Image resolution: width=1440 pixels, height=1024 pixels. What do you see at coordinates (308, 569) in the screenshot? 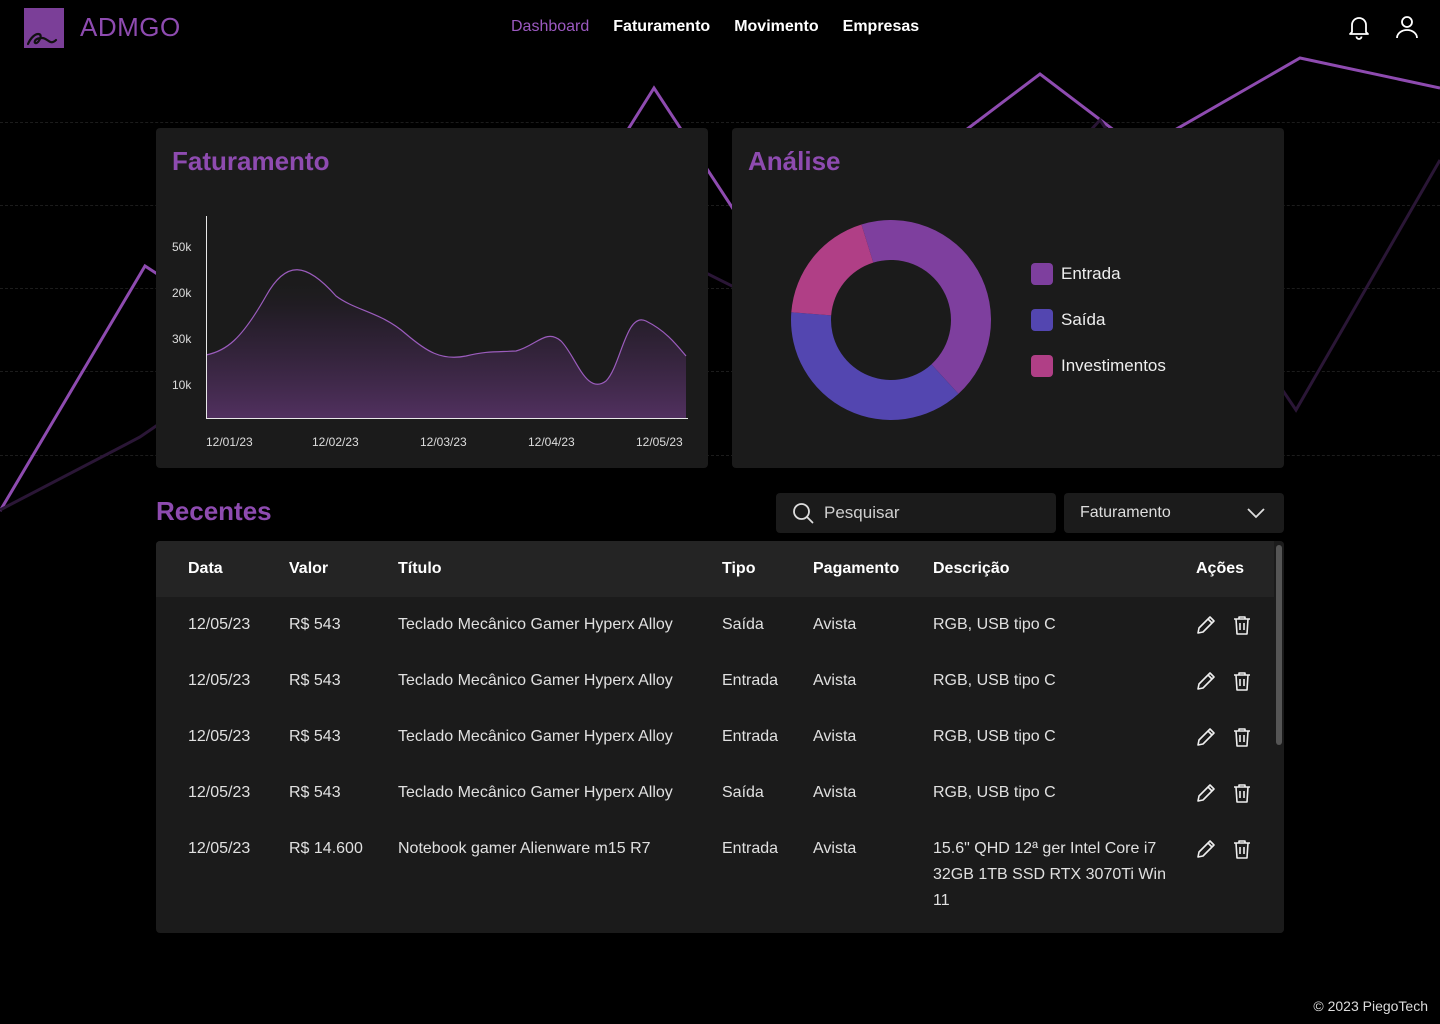
I see `column-header-valor: Valor` at bounding box center [308, 569].